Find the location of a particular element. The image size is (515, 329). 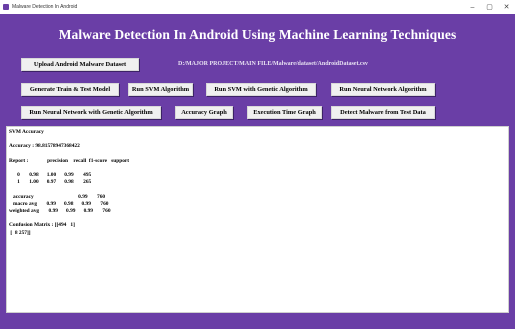

generate-model-button: Generate Train & Test Model is located at coordinates (70, 89).